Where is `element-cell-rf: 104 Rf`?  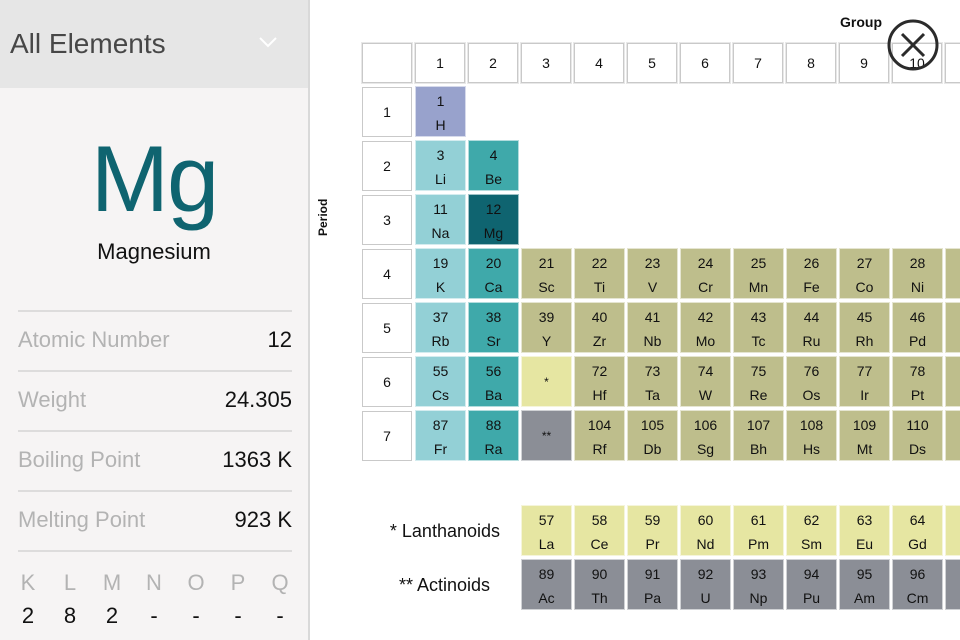 element-cell-rf: 104 Rf is located at coordinates (599, 435).